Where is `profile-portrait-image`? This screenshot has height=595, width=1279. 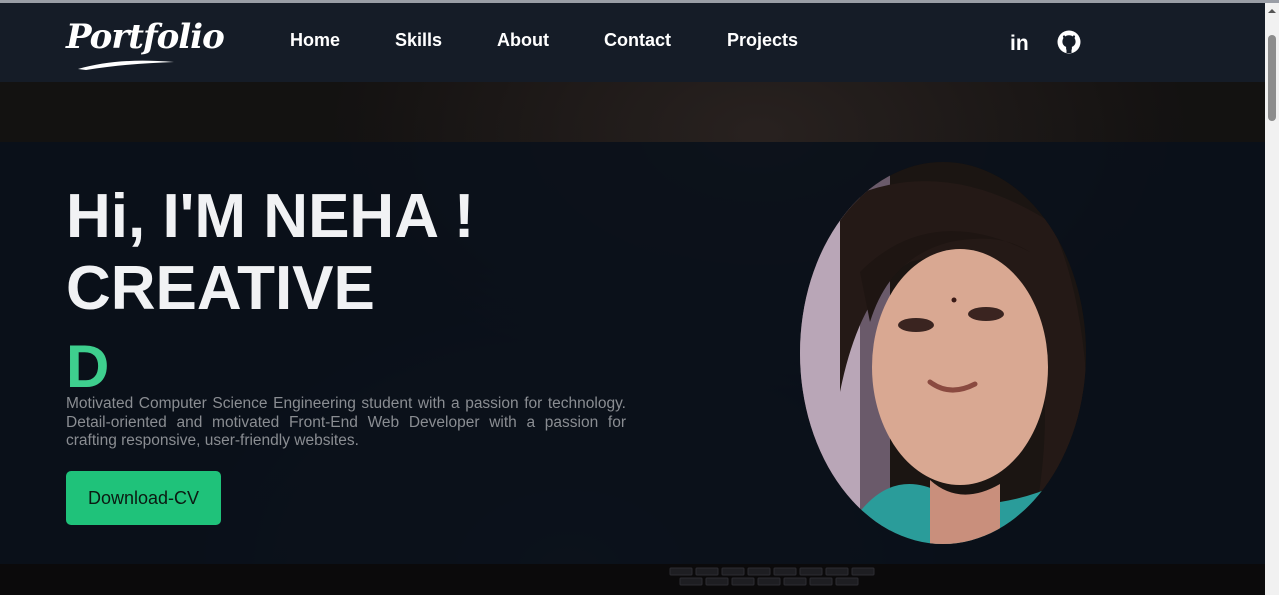 profile-portrait-image is located at coordinates (943, 353).